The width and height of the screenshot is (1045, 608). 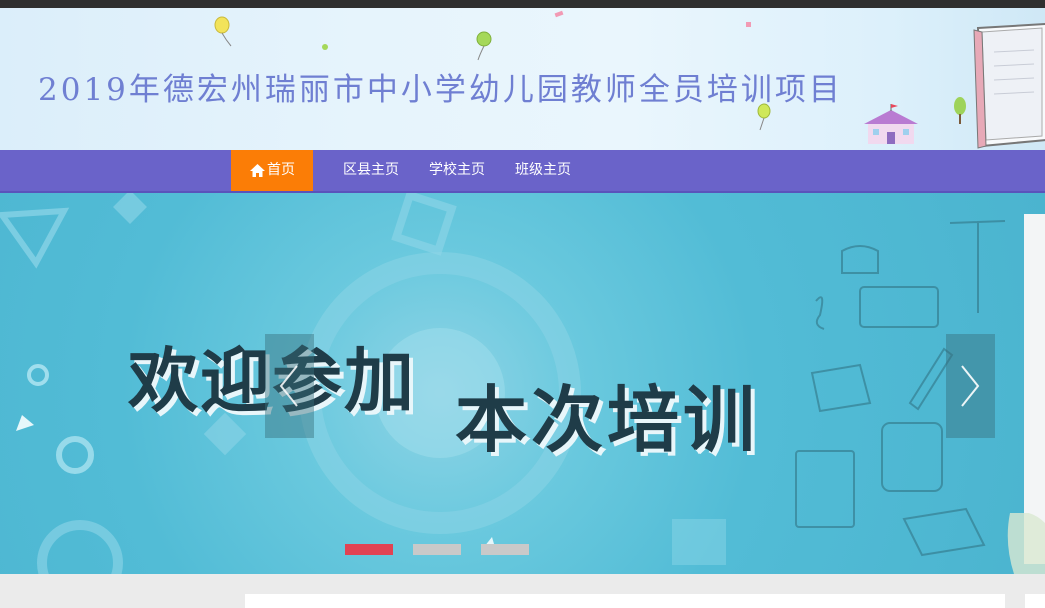 I want to click on nav-item-school: 学校主页, so click(x=457, y=170).